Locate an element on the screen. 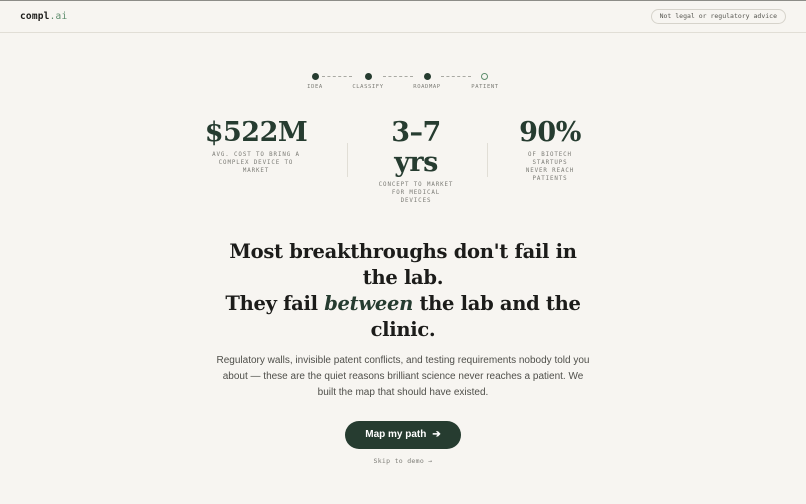 The width and height of the screenshot is (806, 504). logo: compl.ai is located at coordinates (43, 16).